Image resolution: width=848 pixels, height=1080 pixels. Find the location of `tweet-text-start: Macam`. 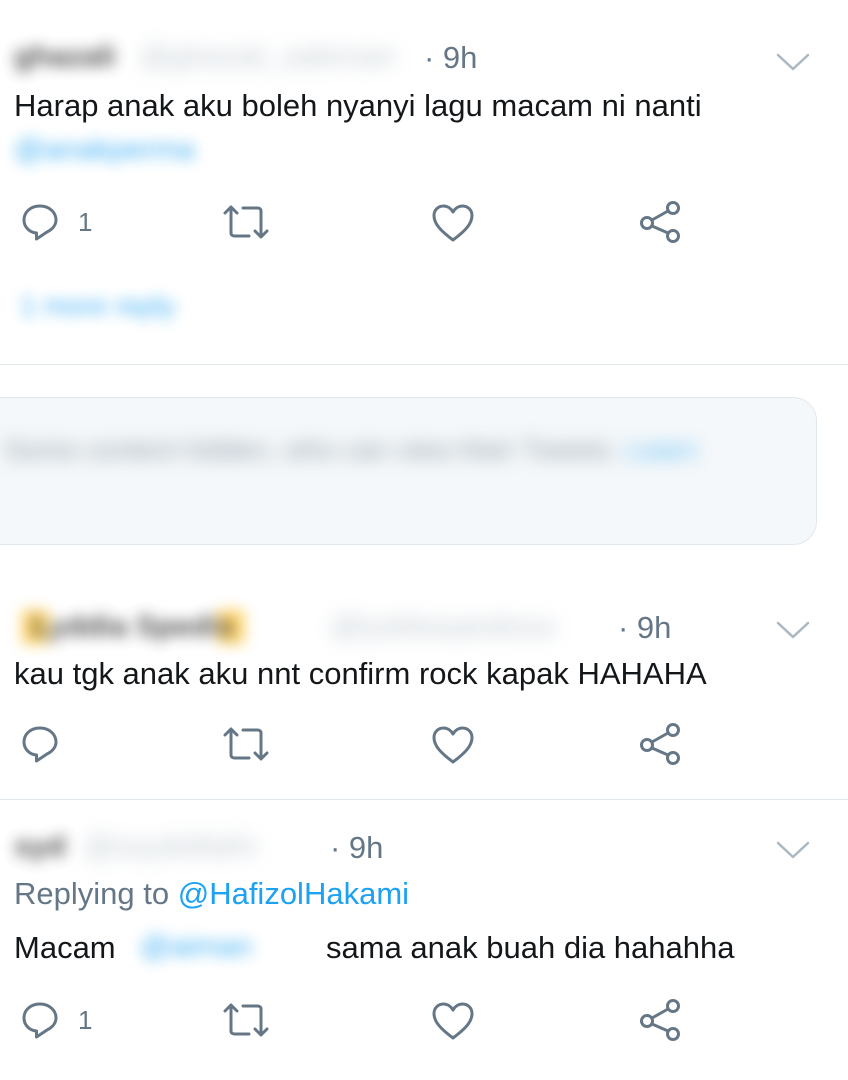

tweet-text-start: Macam is located at coordinates (65, 947).